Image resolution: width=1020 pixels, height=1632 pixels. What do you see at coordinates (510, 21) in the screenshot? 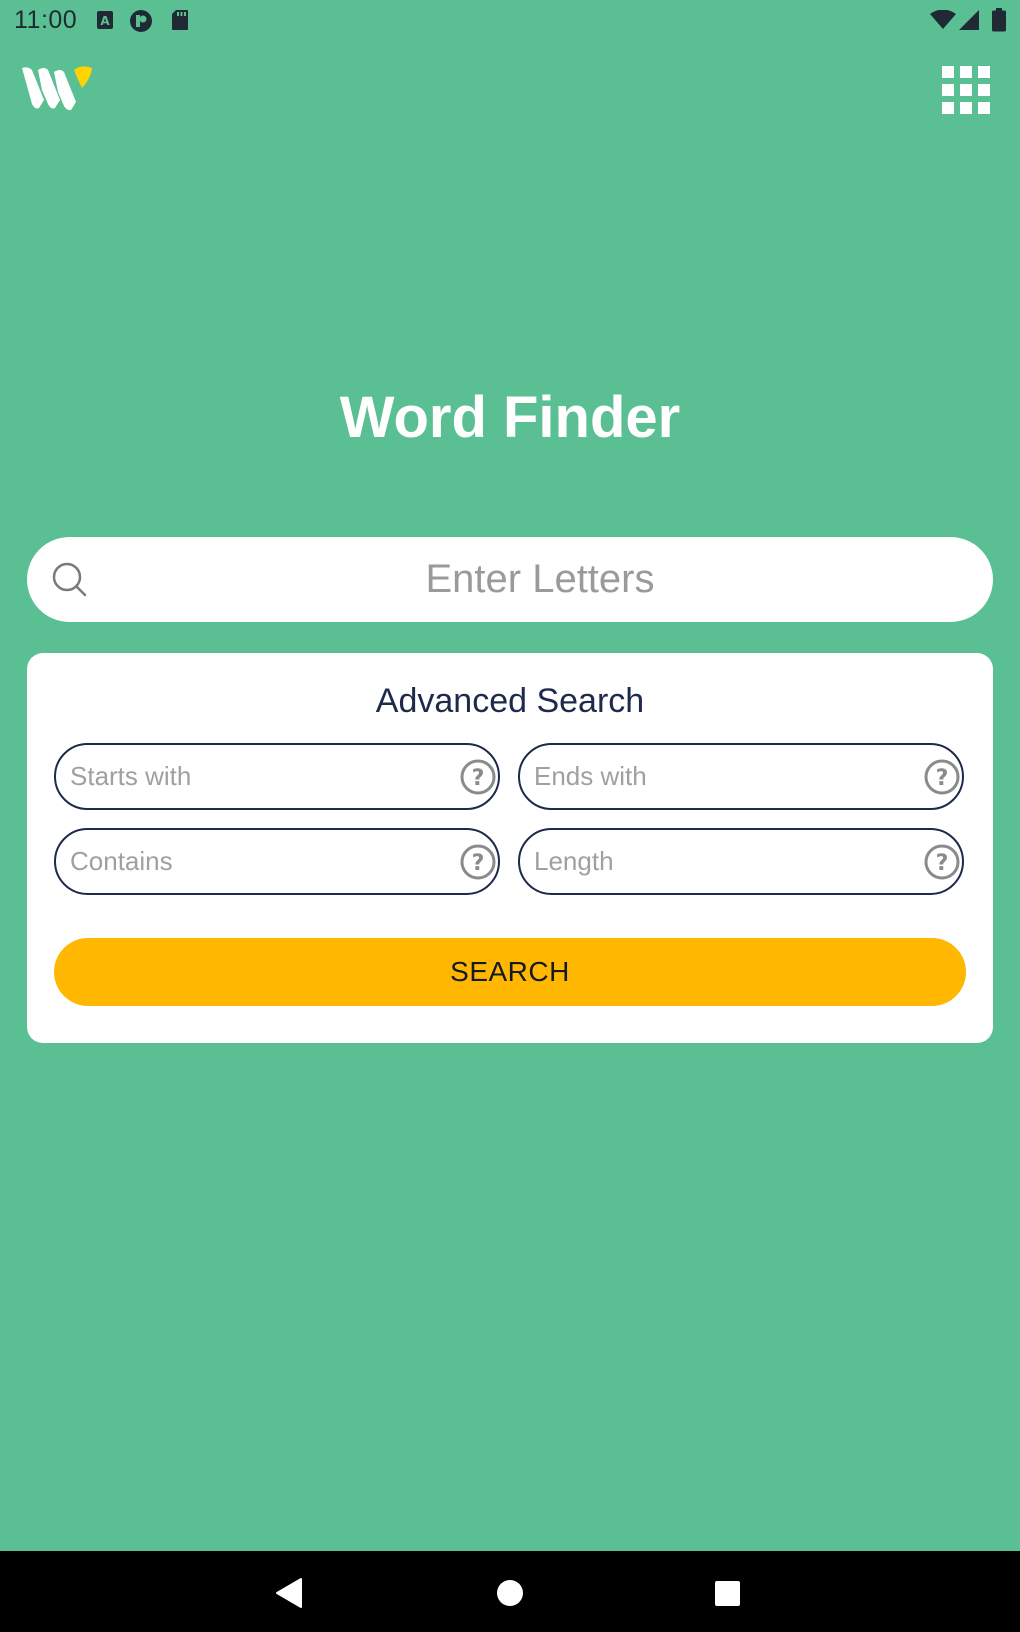
I see `status-bar: 11:00 A` at bounding box center [510, 21].